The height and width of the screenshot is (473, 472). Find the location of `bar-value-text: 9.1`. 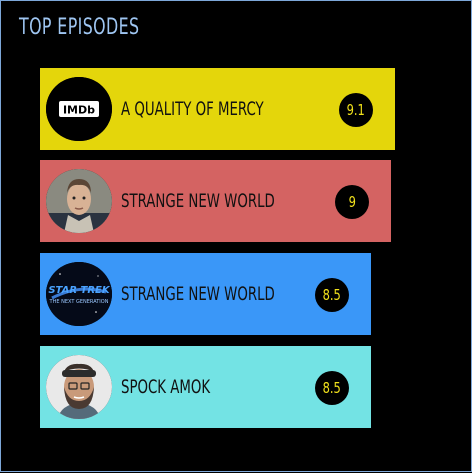

bar-value-text: 9.1 is located at coordinates (356, 110).